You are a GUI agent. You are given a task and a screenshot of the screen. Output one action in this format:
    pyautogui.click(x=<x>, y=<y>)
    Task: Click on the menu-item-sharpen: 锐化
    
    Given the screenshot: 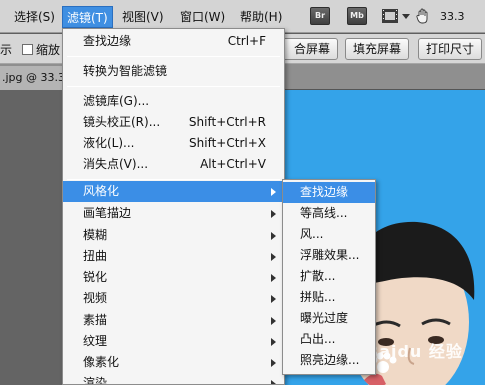 What is the action you would take?
    pyautogui.click(x=173, y=277)
    